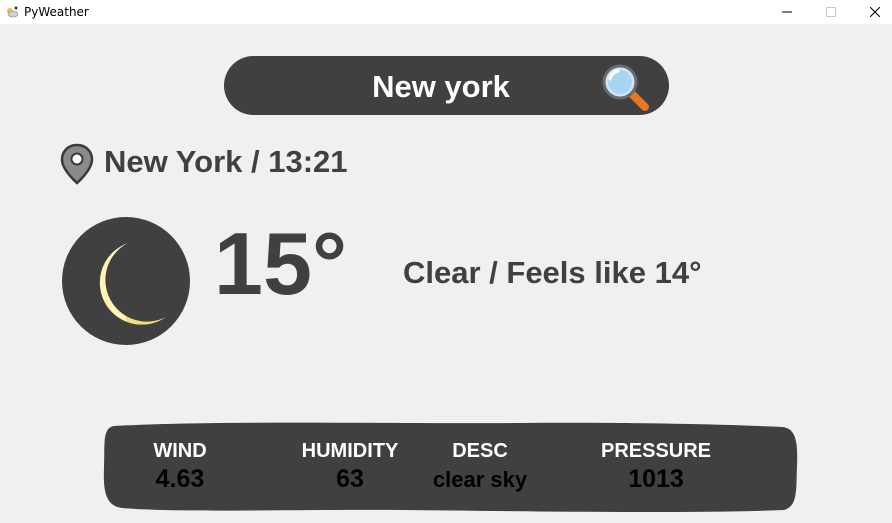  Describe the element at coordinates (126, 281) in the screenshot. I see `crescent-moon-icon` at that location.